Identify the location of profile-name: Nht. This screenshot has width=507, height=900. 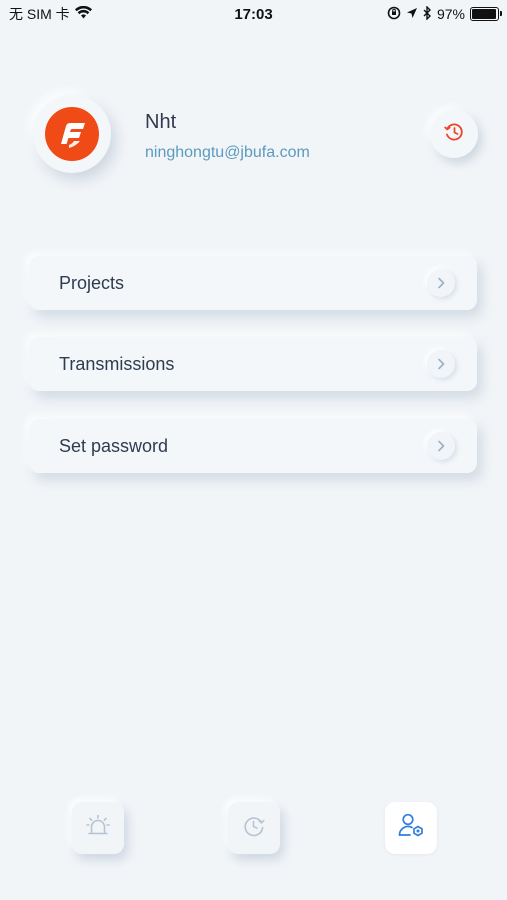
(161, 122).